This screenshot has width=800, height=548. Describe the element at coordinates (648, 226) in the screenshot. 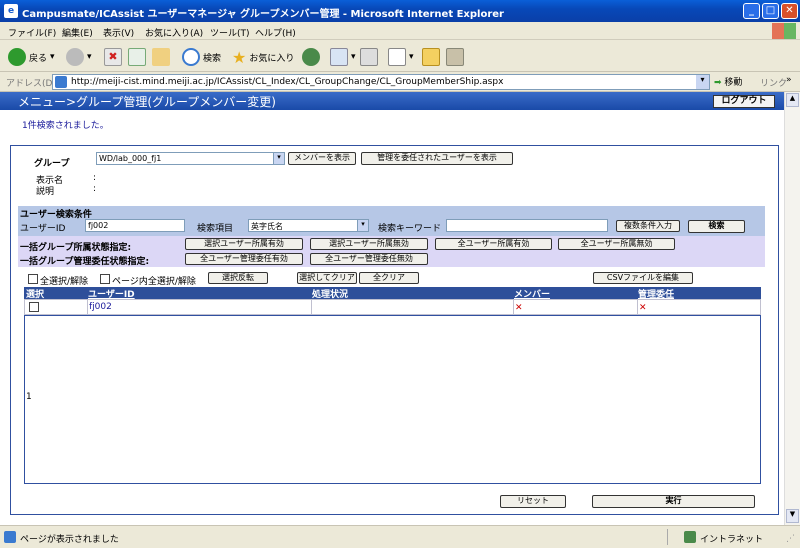

I see `multi-condition-button: 複数条件入力` at that location.